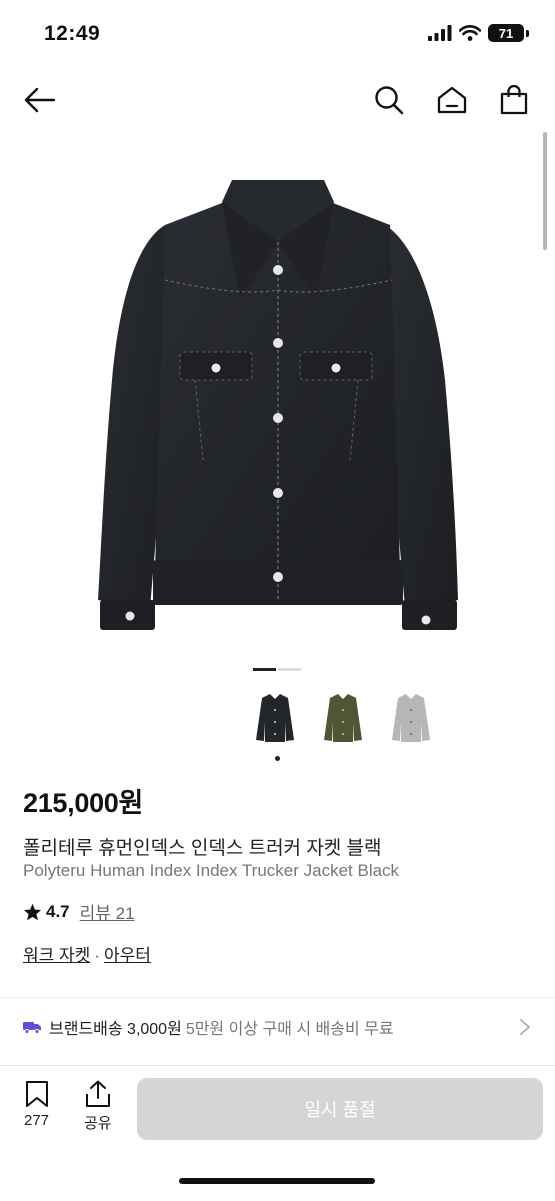  I want to click on jacket-thumb-olive, so click(343, 718).